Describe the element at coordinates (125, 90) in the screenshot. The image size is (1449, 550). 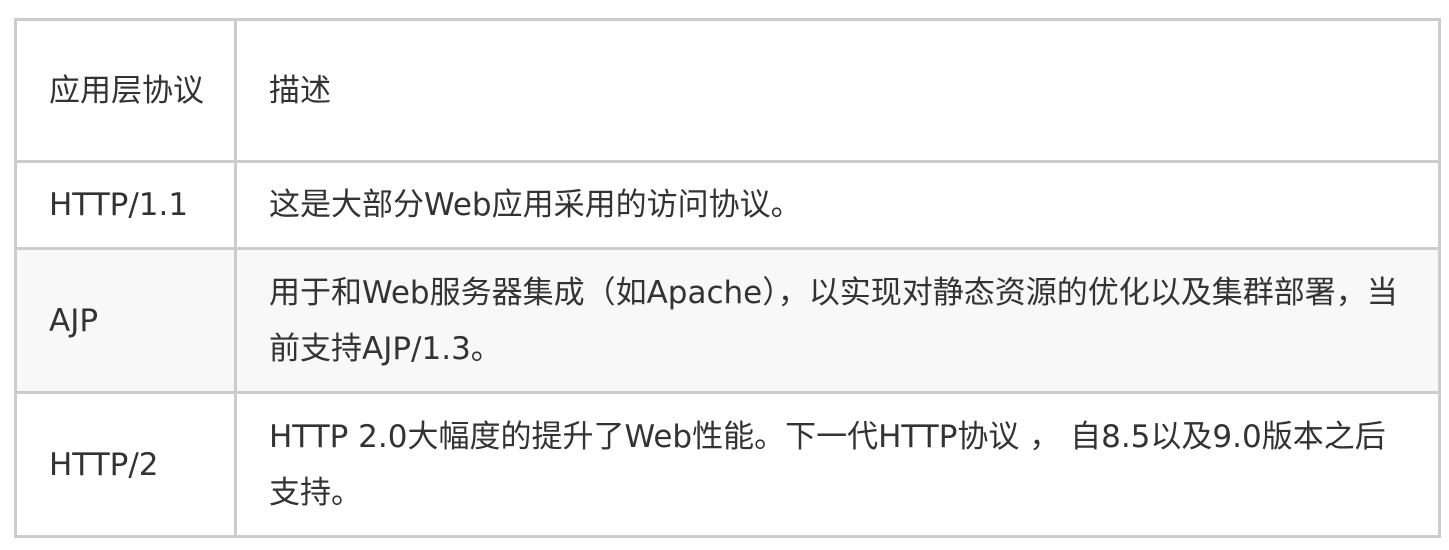
I see `header-protocol: 应用层协议` at that location.